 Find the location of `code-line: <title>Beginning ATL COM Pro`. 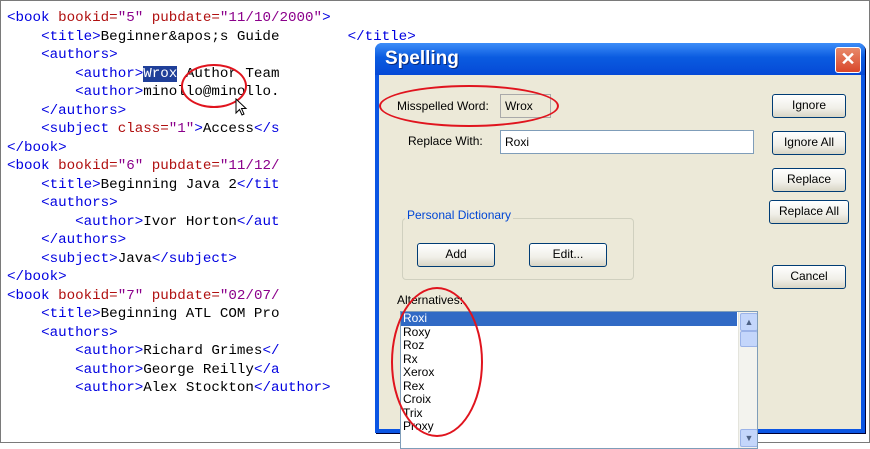

code-line: <title>Beginning ATL COM Pro is located at coordinates (211, 314).